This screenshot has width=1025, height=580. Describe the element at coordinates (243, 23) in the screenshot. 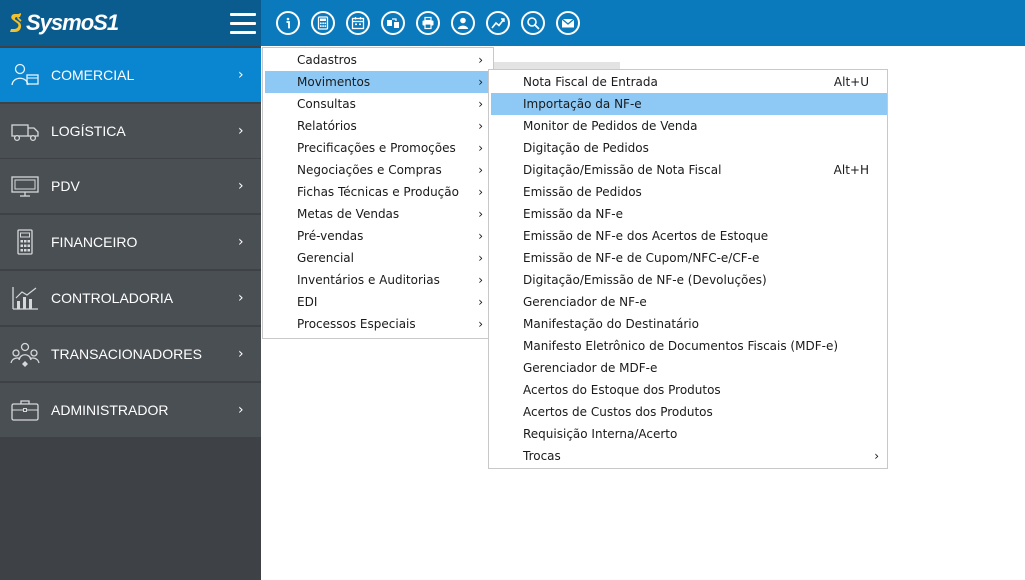

I see `hamburger-menu-button` at that location.